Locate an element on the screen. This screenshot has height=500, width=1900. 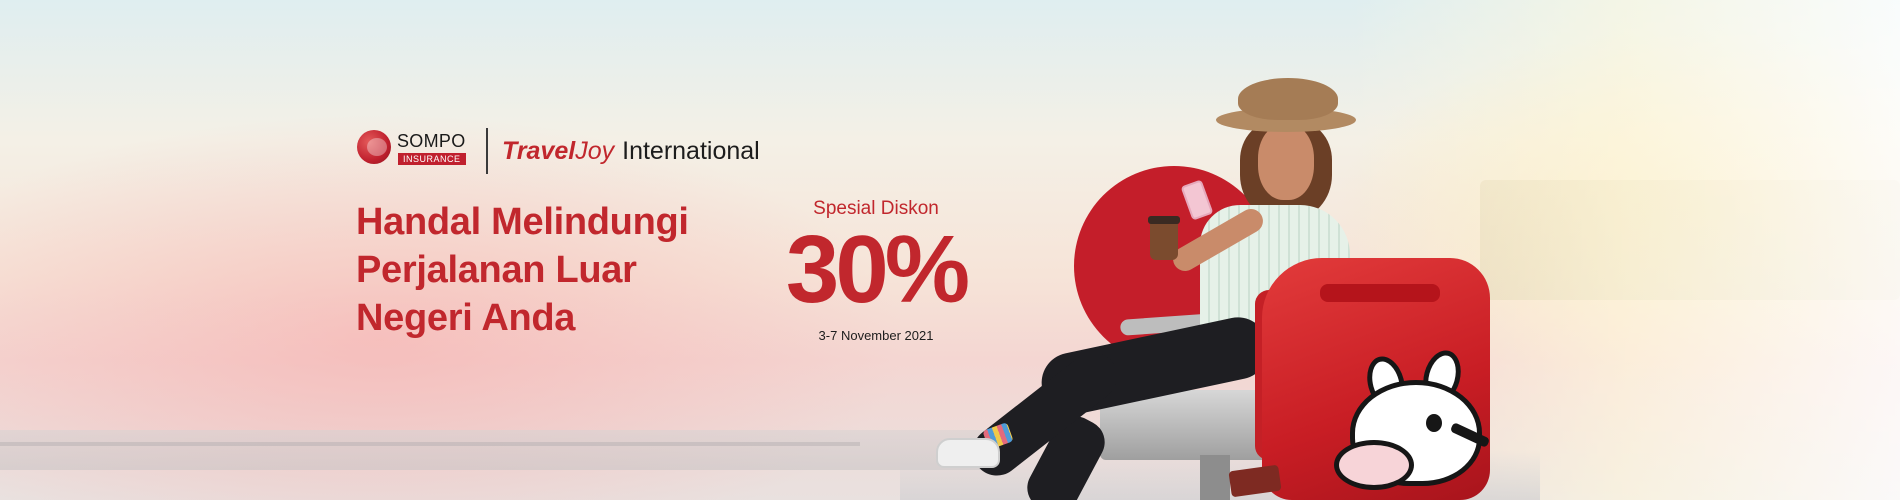
headline-line-2: Perjalanan Luar is located at coordinates (496, 270).